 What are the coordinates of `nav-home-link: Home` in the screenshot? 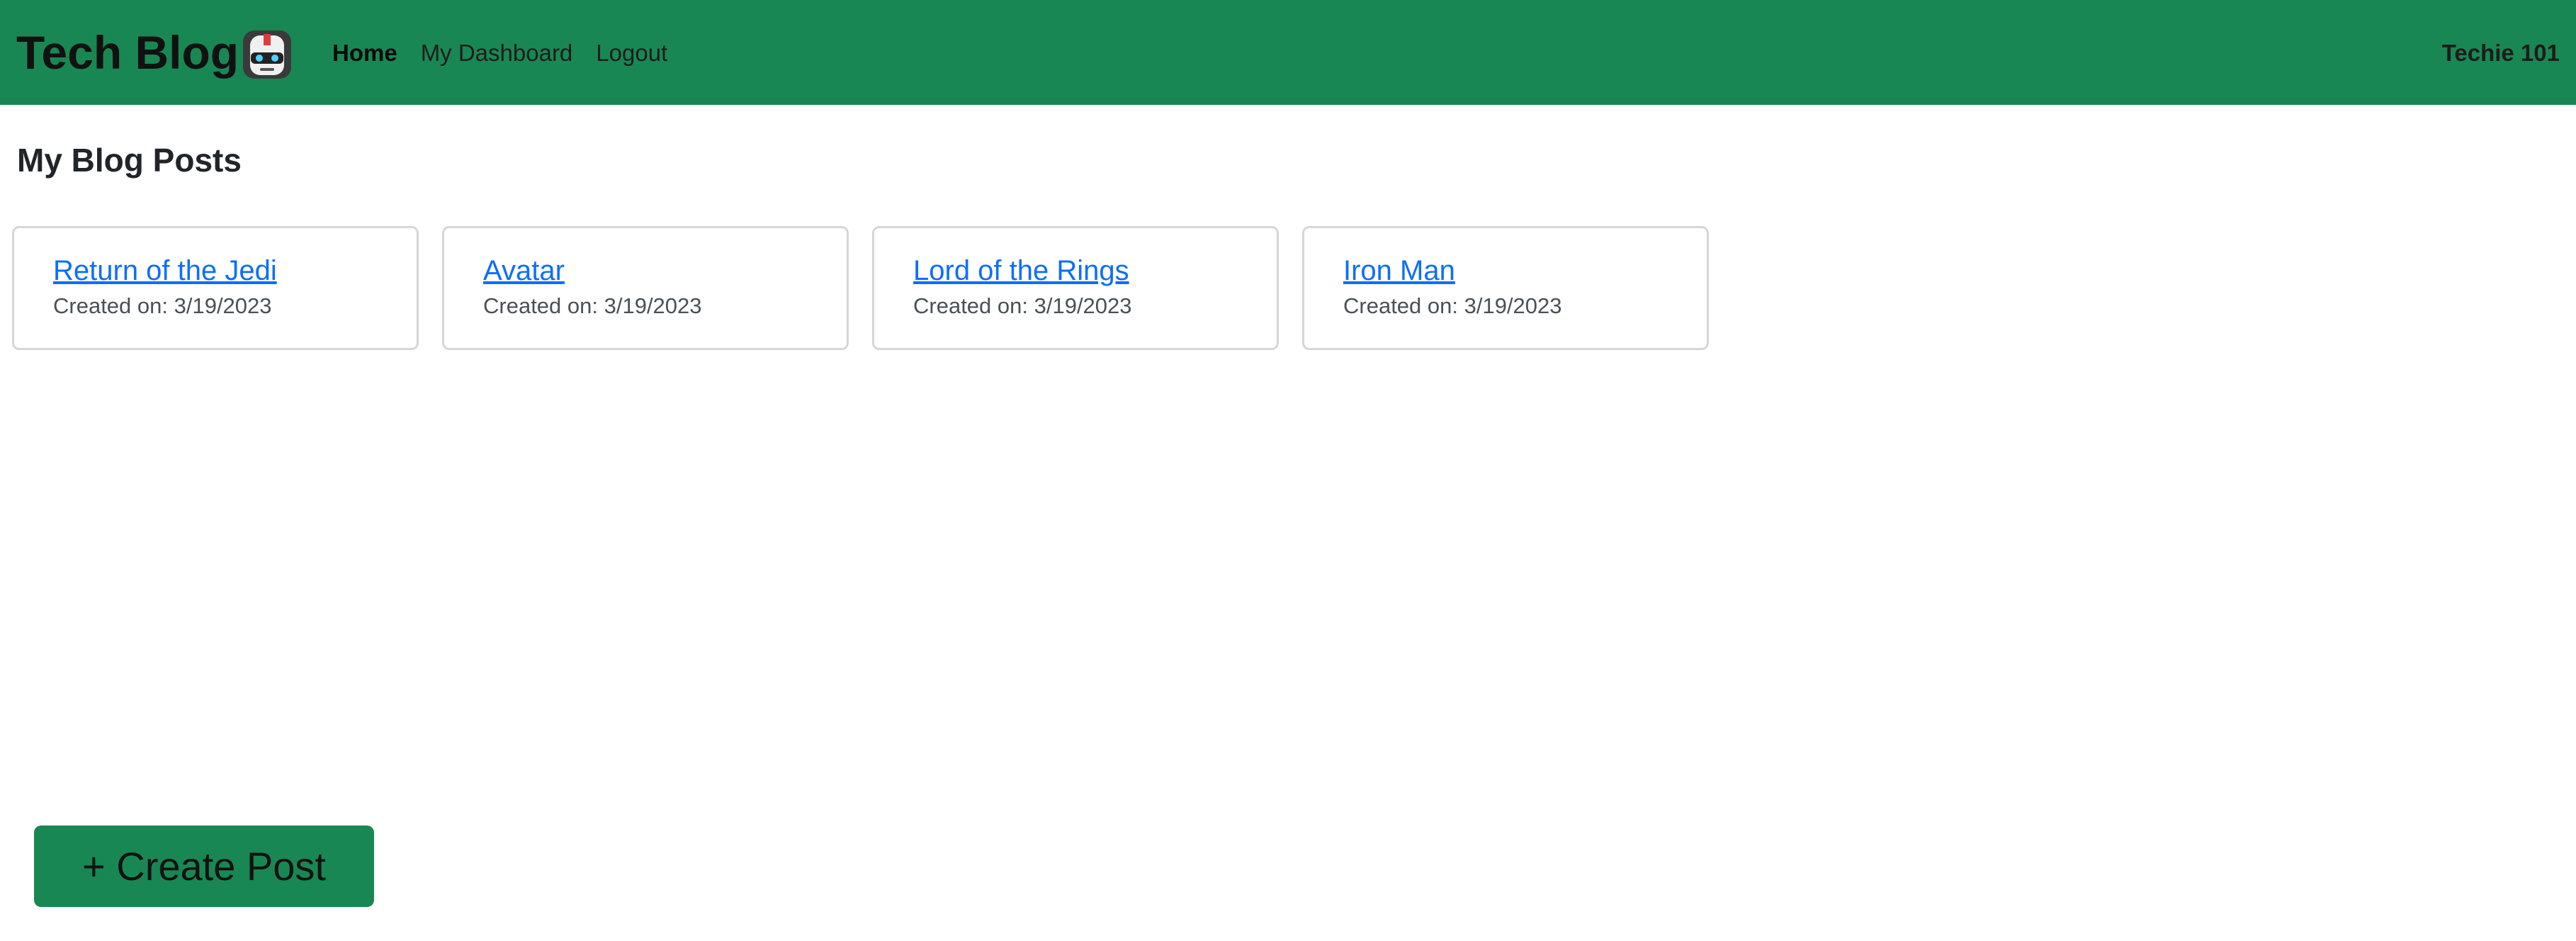 It's located at (364, 53).